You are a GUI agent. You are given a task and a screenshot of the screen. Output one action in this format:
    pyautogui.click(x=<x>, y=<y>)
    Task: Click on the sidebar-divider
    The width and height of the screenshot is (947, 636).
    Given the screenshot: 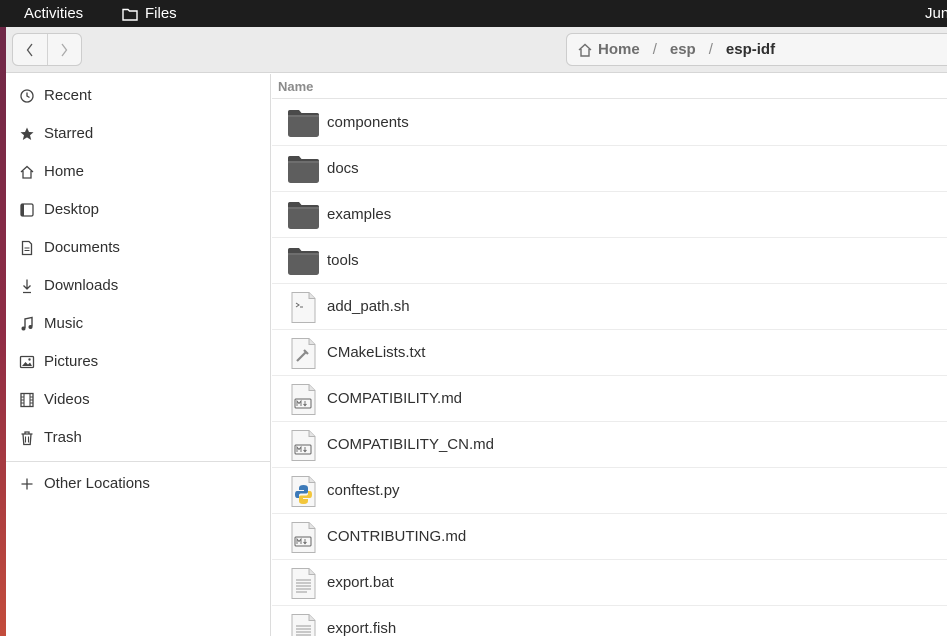 What is the action you would take?
    pyautogui.click(x=138, y=461)
    